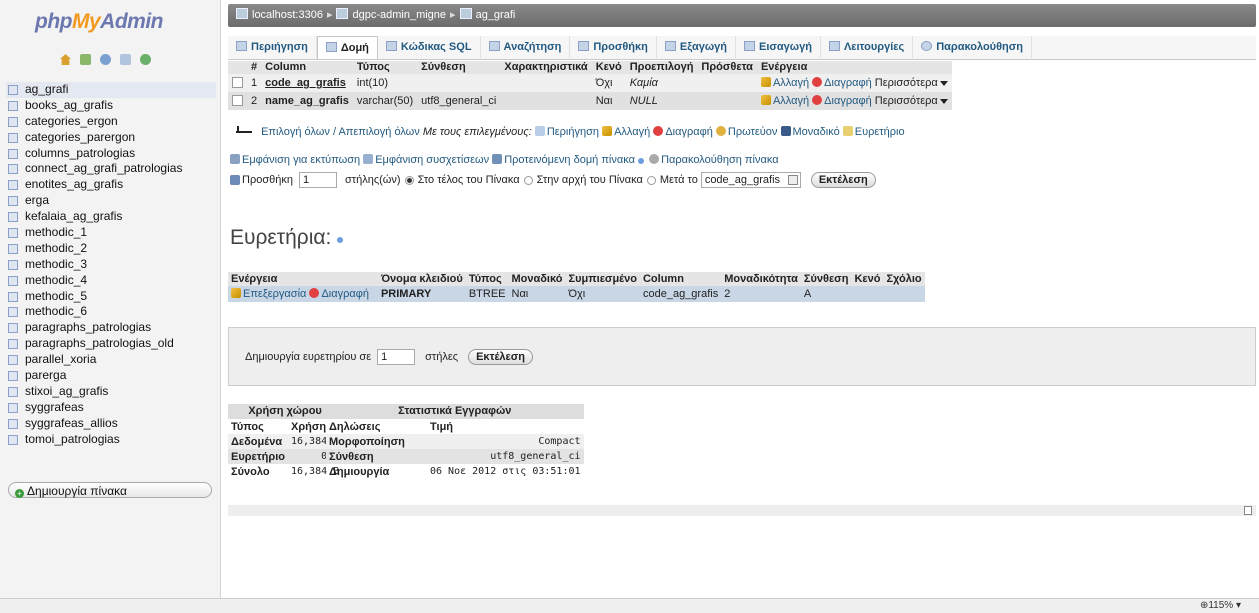  I want to click on zoom-level: 115%, so click(1220, 605).